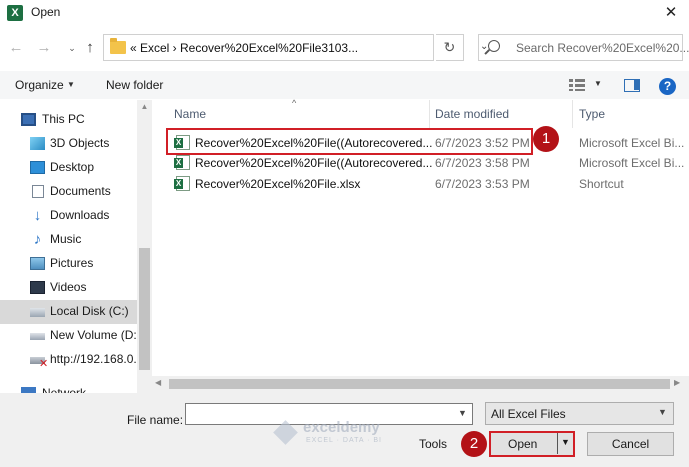  Describe the element at coordinates (546, 139) in the screenshot. I see `step-badge-1: 1` at that location.